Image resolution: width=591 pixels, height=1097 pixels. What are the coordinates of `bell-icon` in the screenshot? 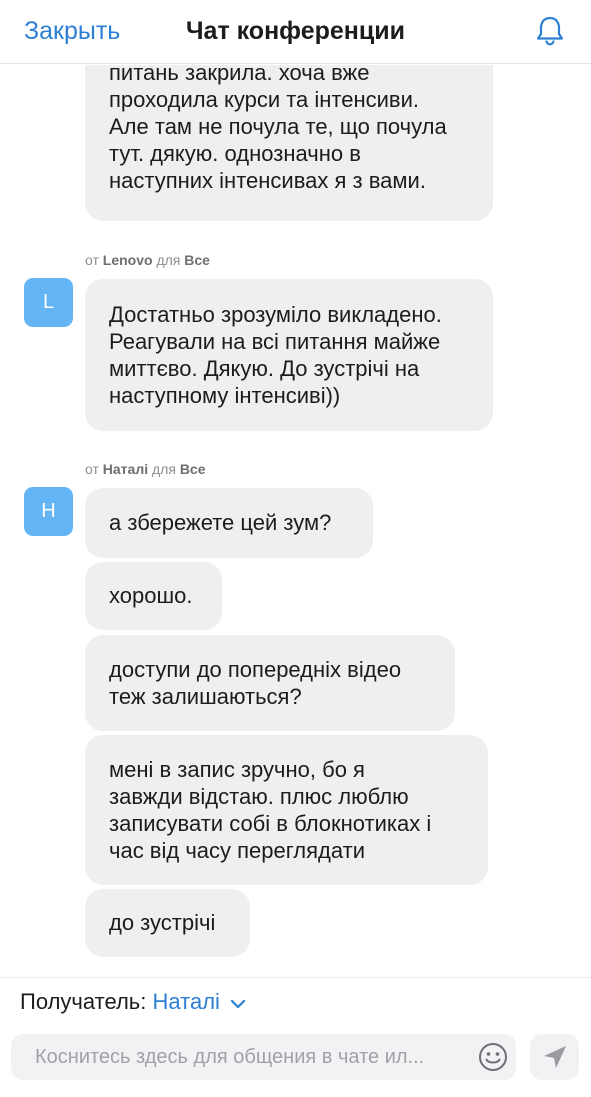 It's located at (550, 31).